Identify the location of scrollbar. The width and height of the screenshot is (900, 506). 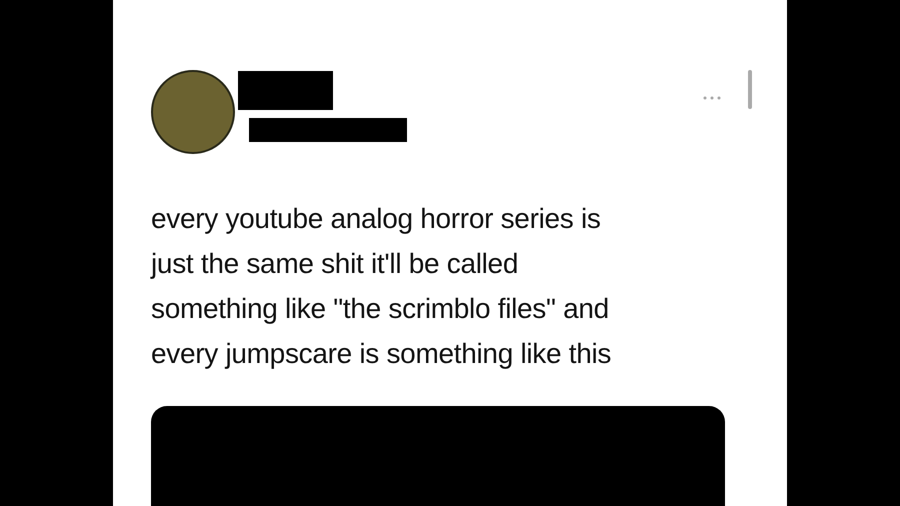
(750, 89).